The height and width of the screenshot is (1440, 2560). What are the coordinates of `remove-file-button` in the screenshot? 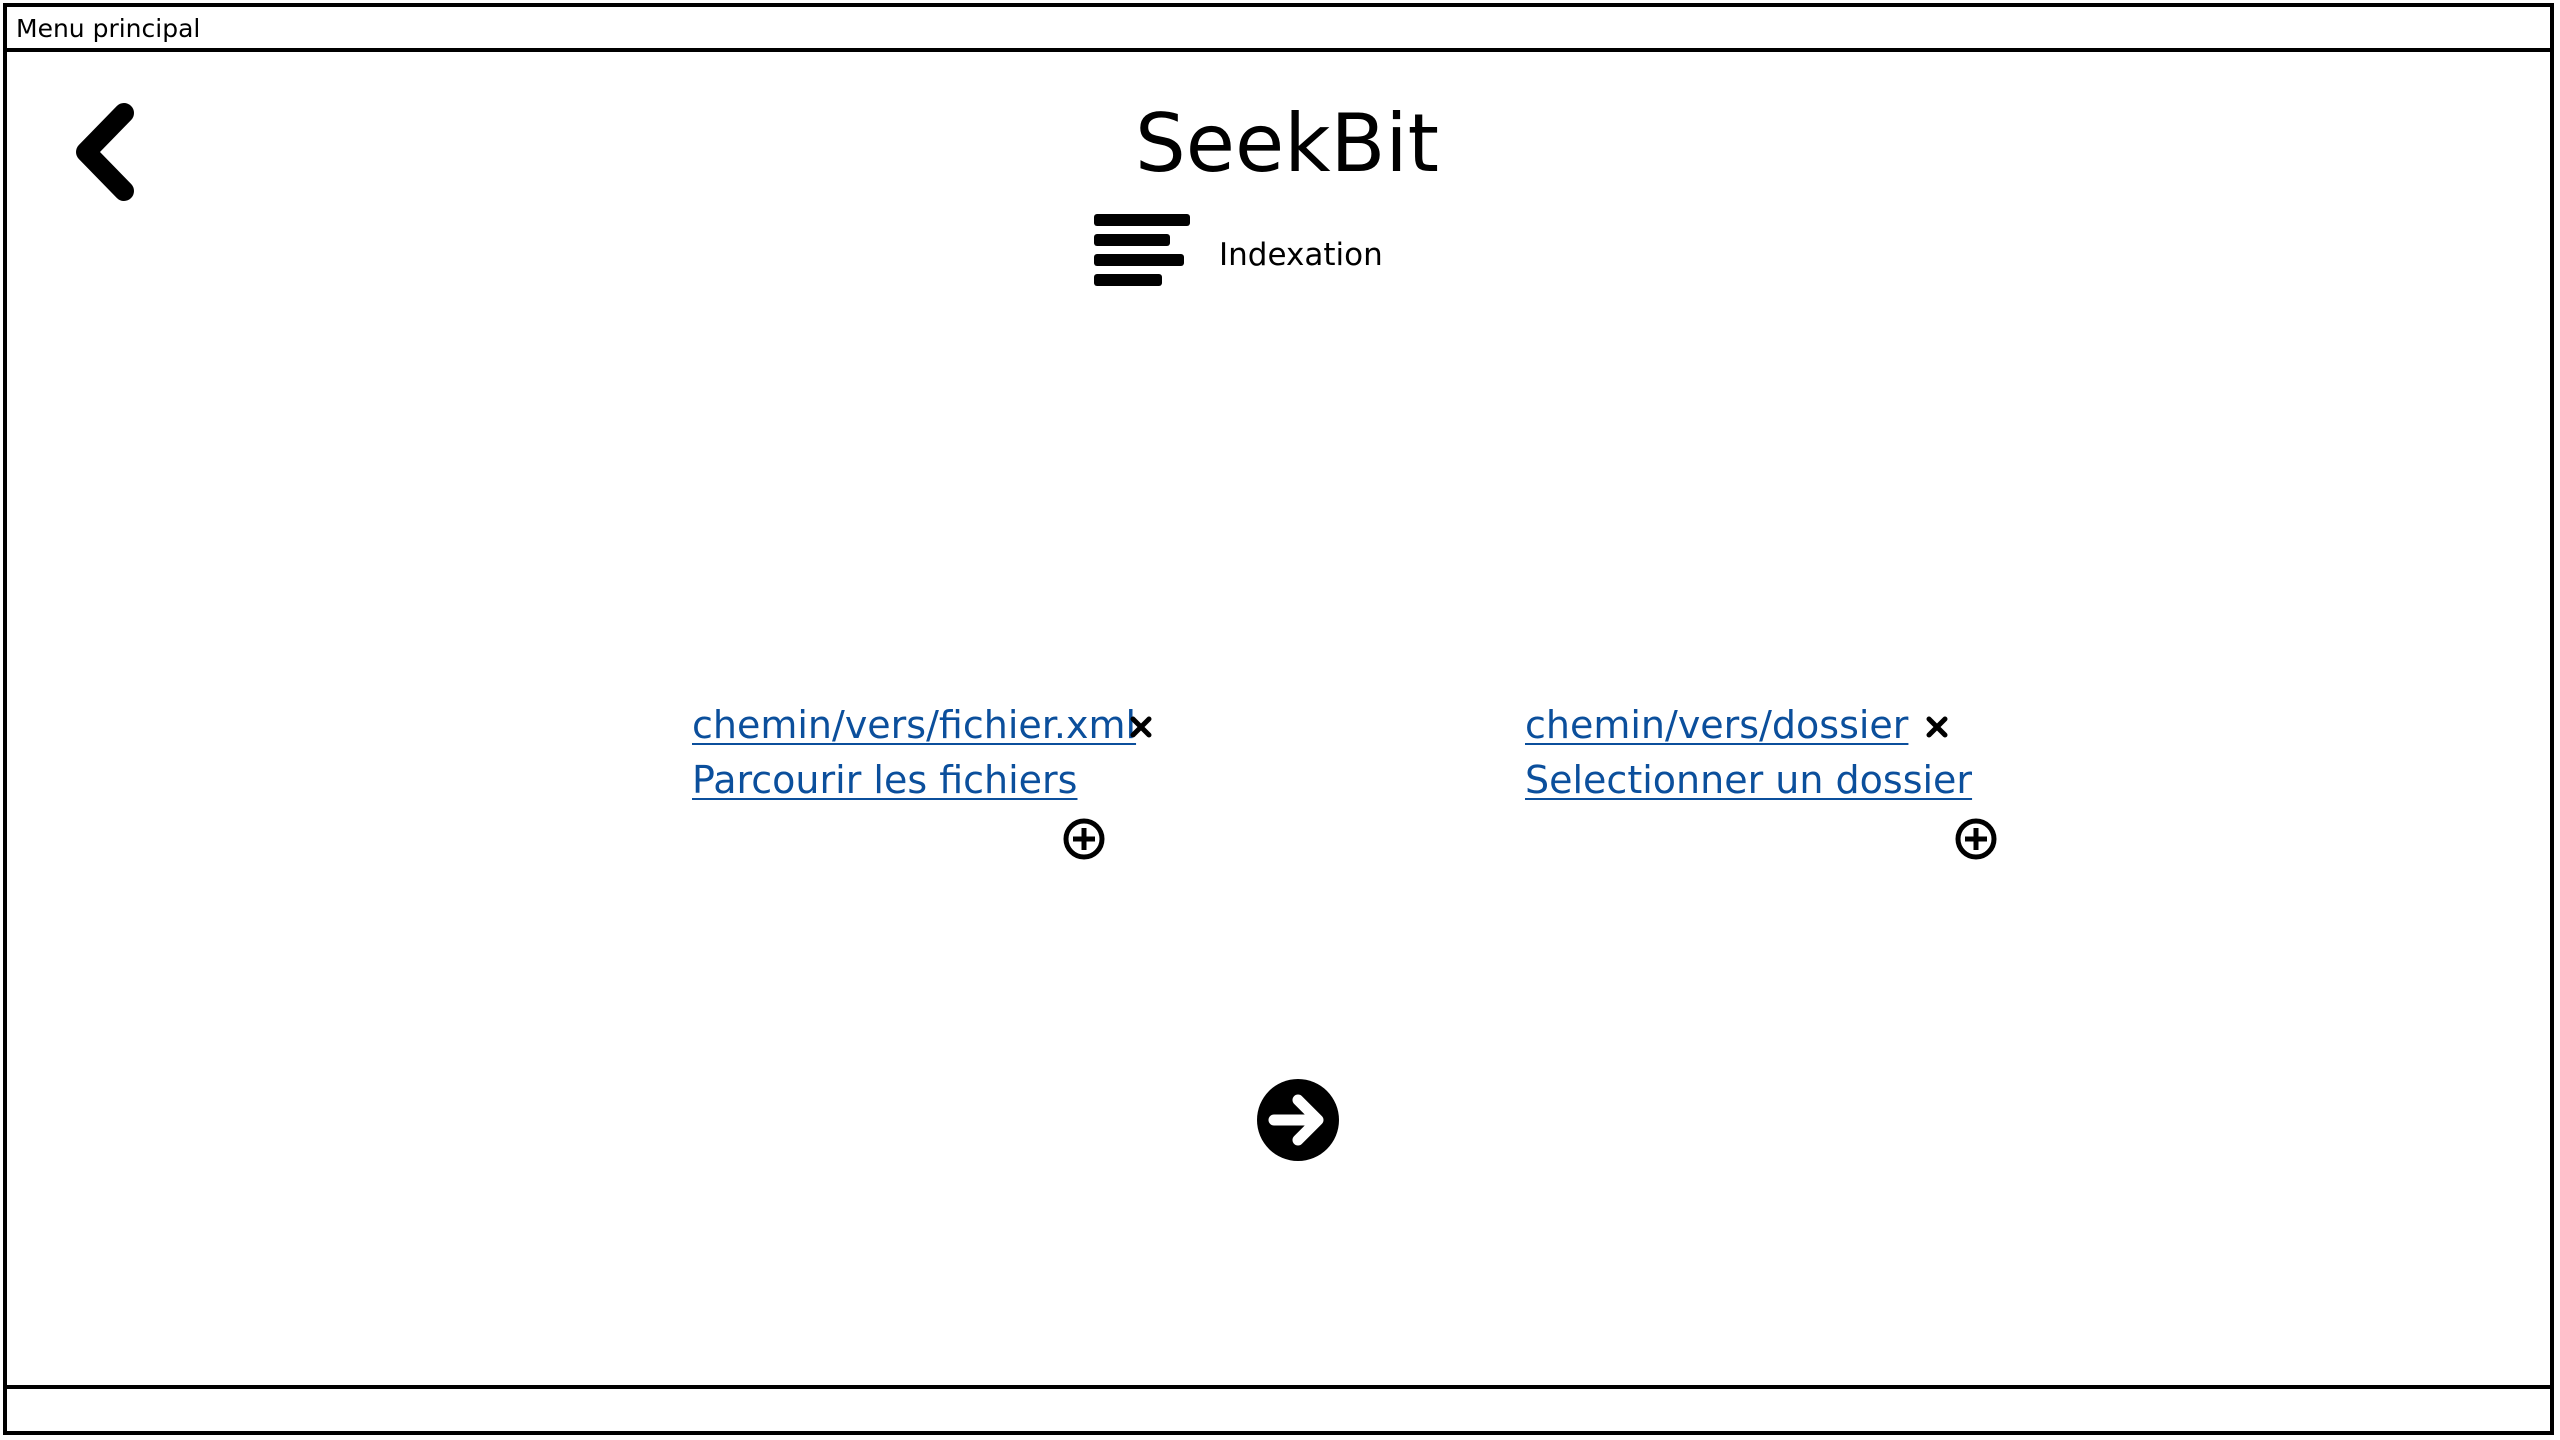 It's located at (1141, 727).